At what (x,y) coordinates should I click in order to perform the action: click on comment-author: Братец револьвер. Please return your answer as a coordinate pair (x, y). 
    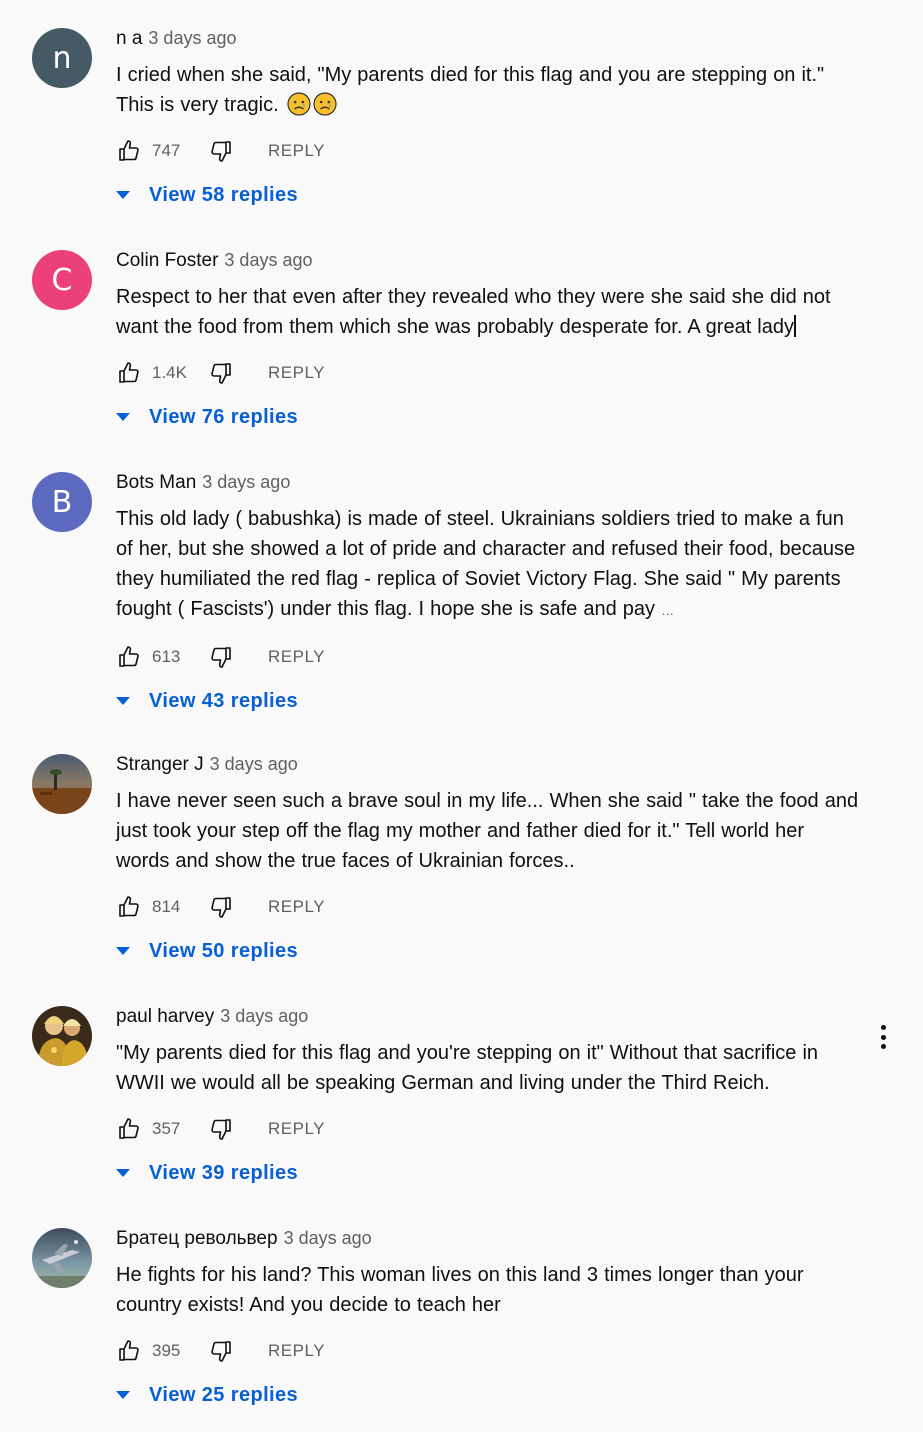
    Looking at the image, I should click on (197, 1239).